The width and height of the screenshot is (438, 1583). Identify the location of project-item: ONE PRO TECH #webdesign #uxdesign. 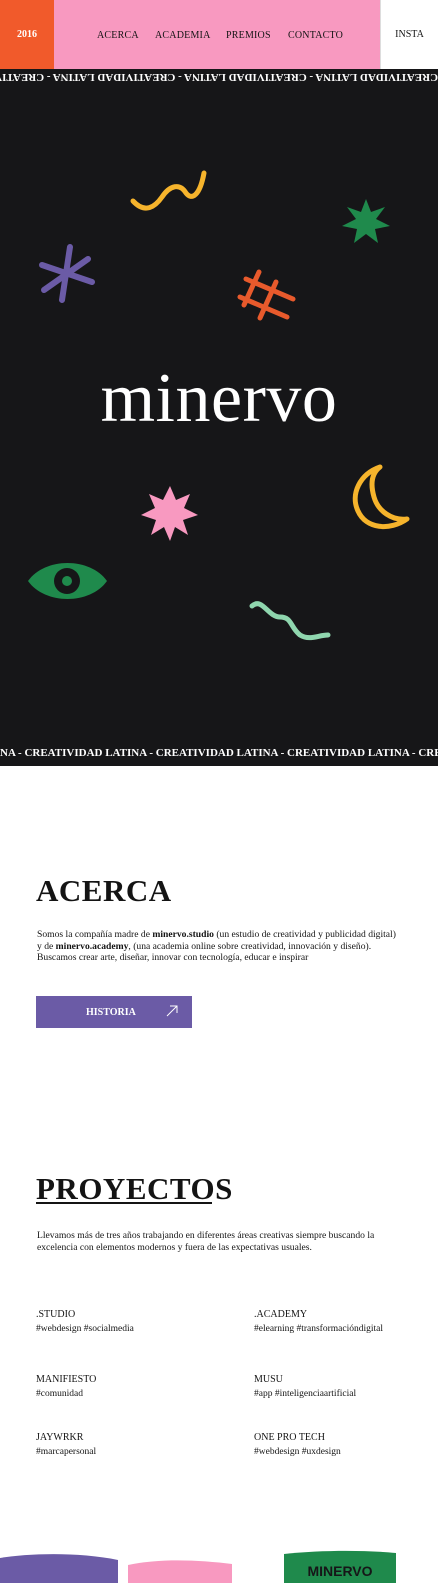
(297, 1445).